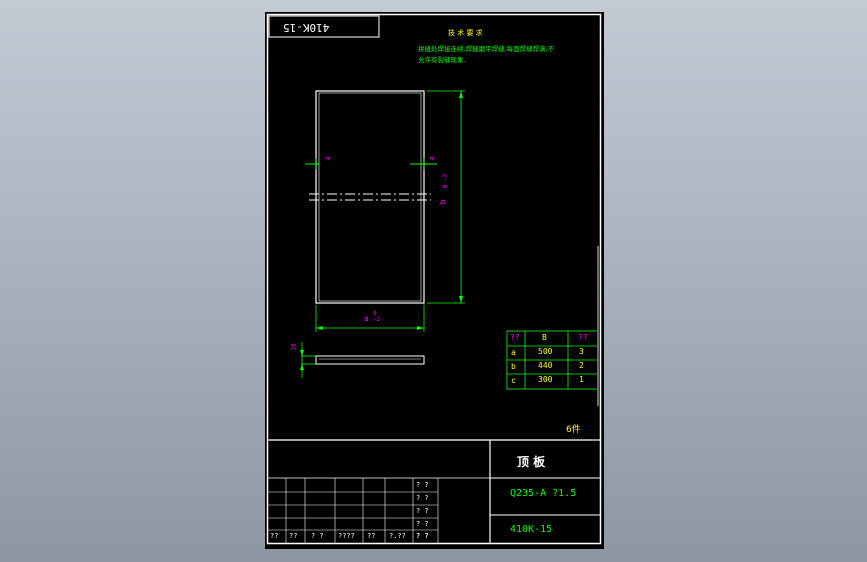 The image size is (867, 562). Describe the element at coordinates (573, 430) in the screenshot. I see `quantity-label: 6件` at that location.